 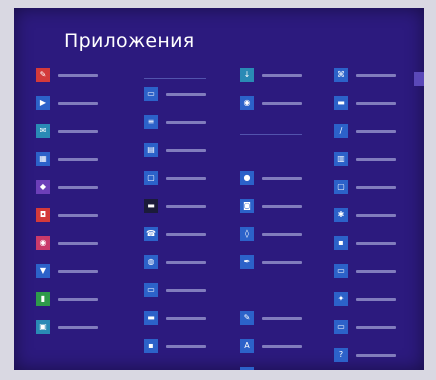 I want to click on gamepad-icon: ◆, so click(x=43, y=187).